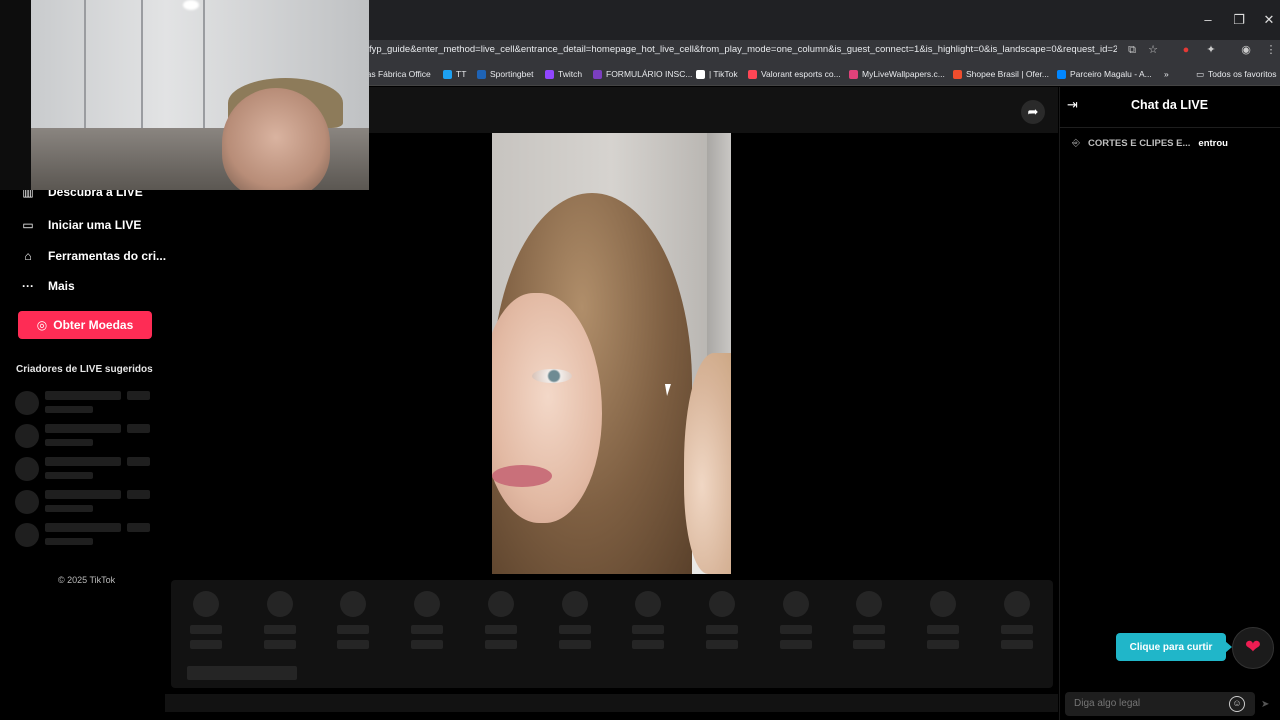  Describe the element at coordinates (1211, 50) in the screenshot. I see `extensions-icon: ✦` at that location.